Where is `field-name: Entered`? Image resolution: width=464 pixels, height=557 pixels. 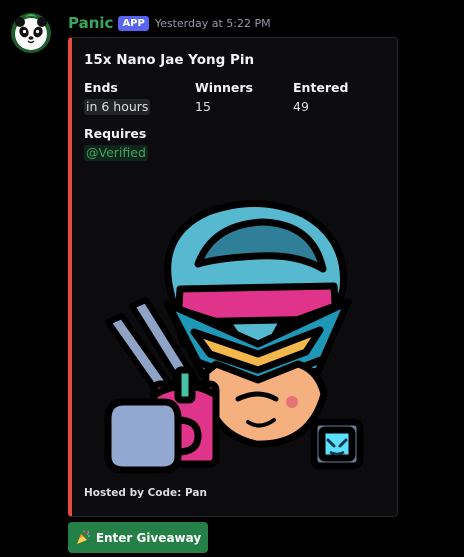
field-name: Entered is located at coordinates (321, 87).